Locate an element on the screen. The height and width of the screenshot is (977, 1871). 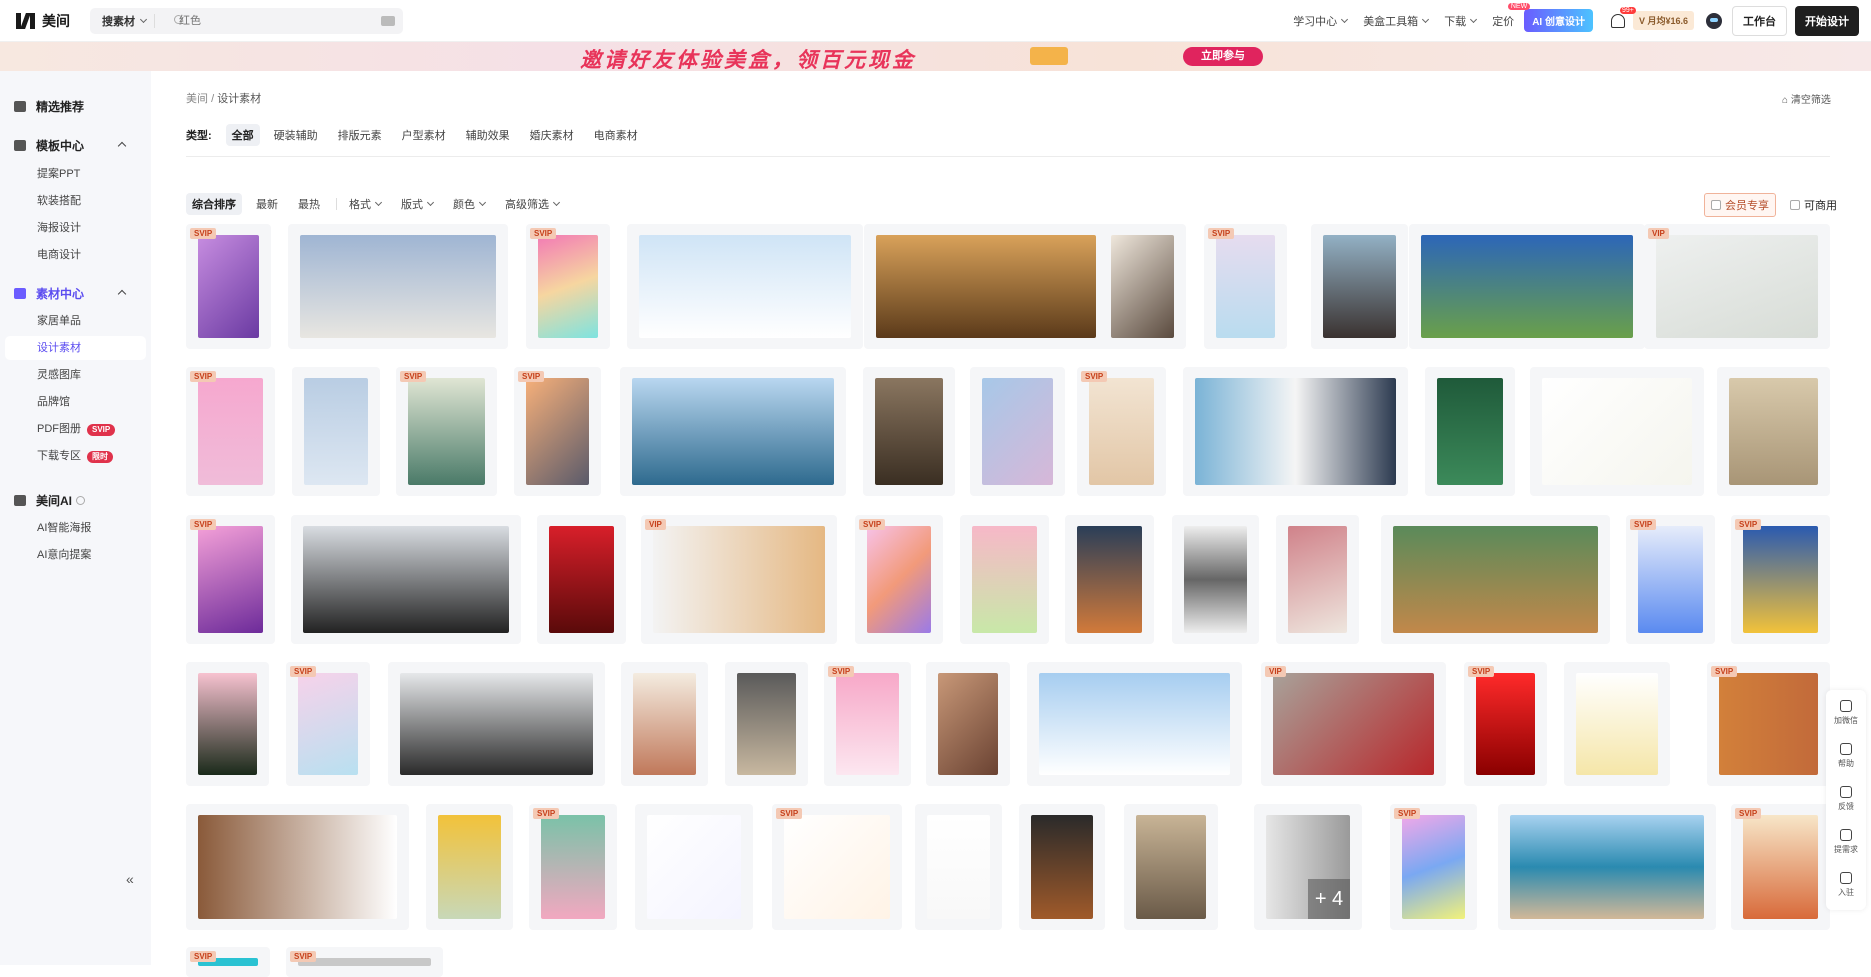
banner-button: 立即参与 is located at coordinates (1223, 56).